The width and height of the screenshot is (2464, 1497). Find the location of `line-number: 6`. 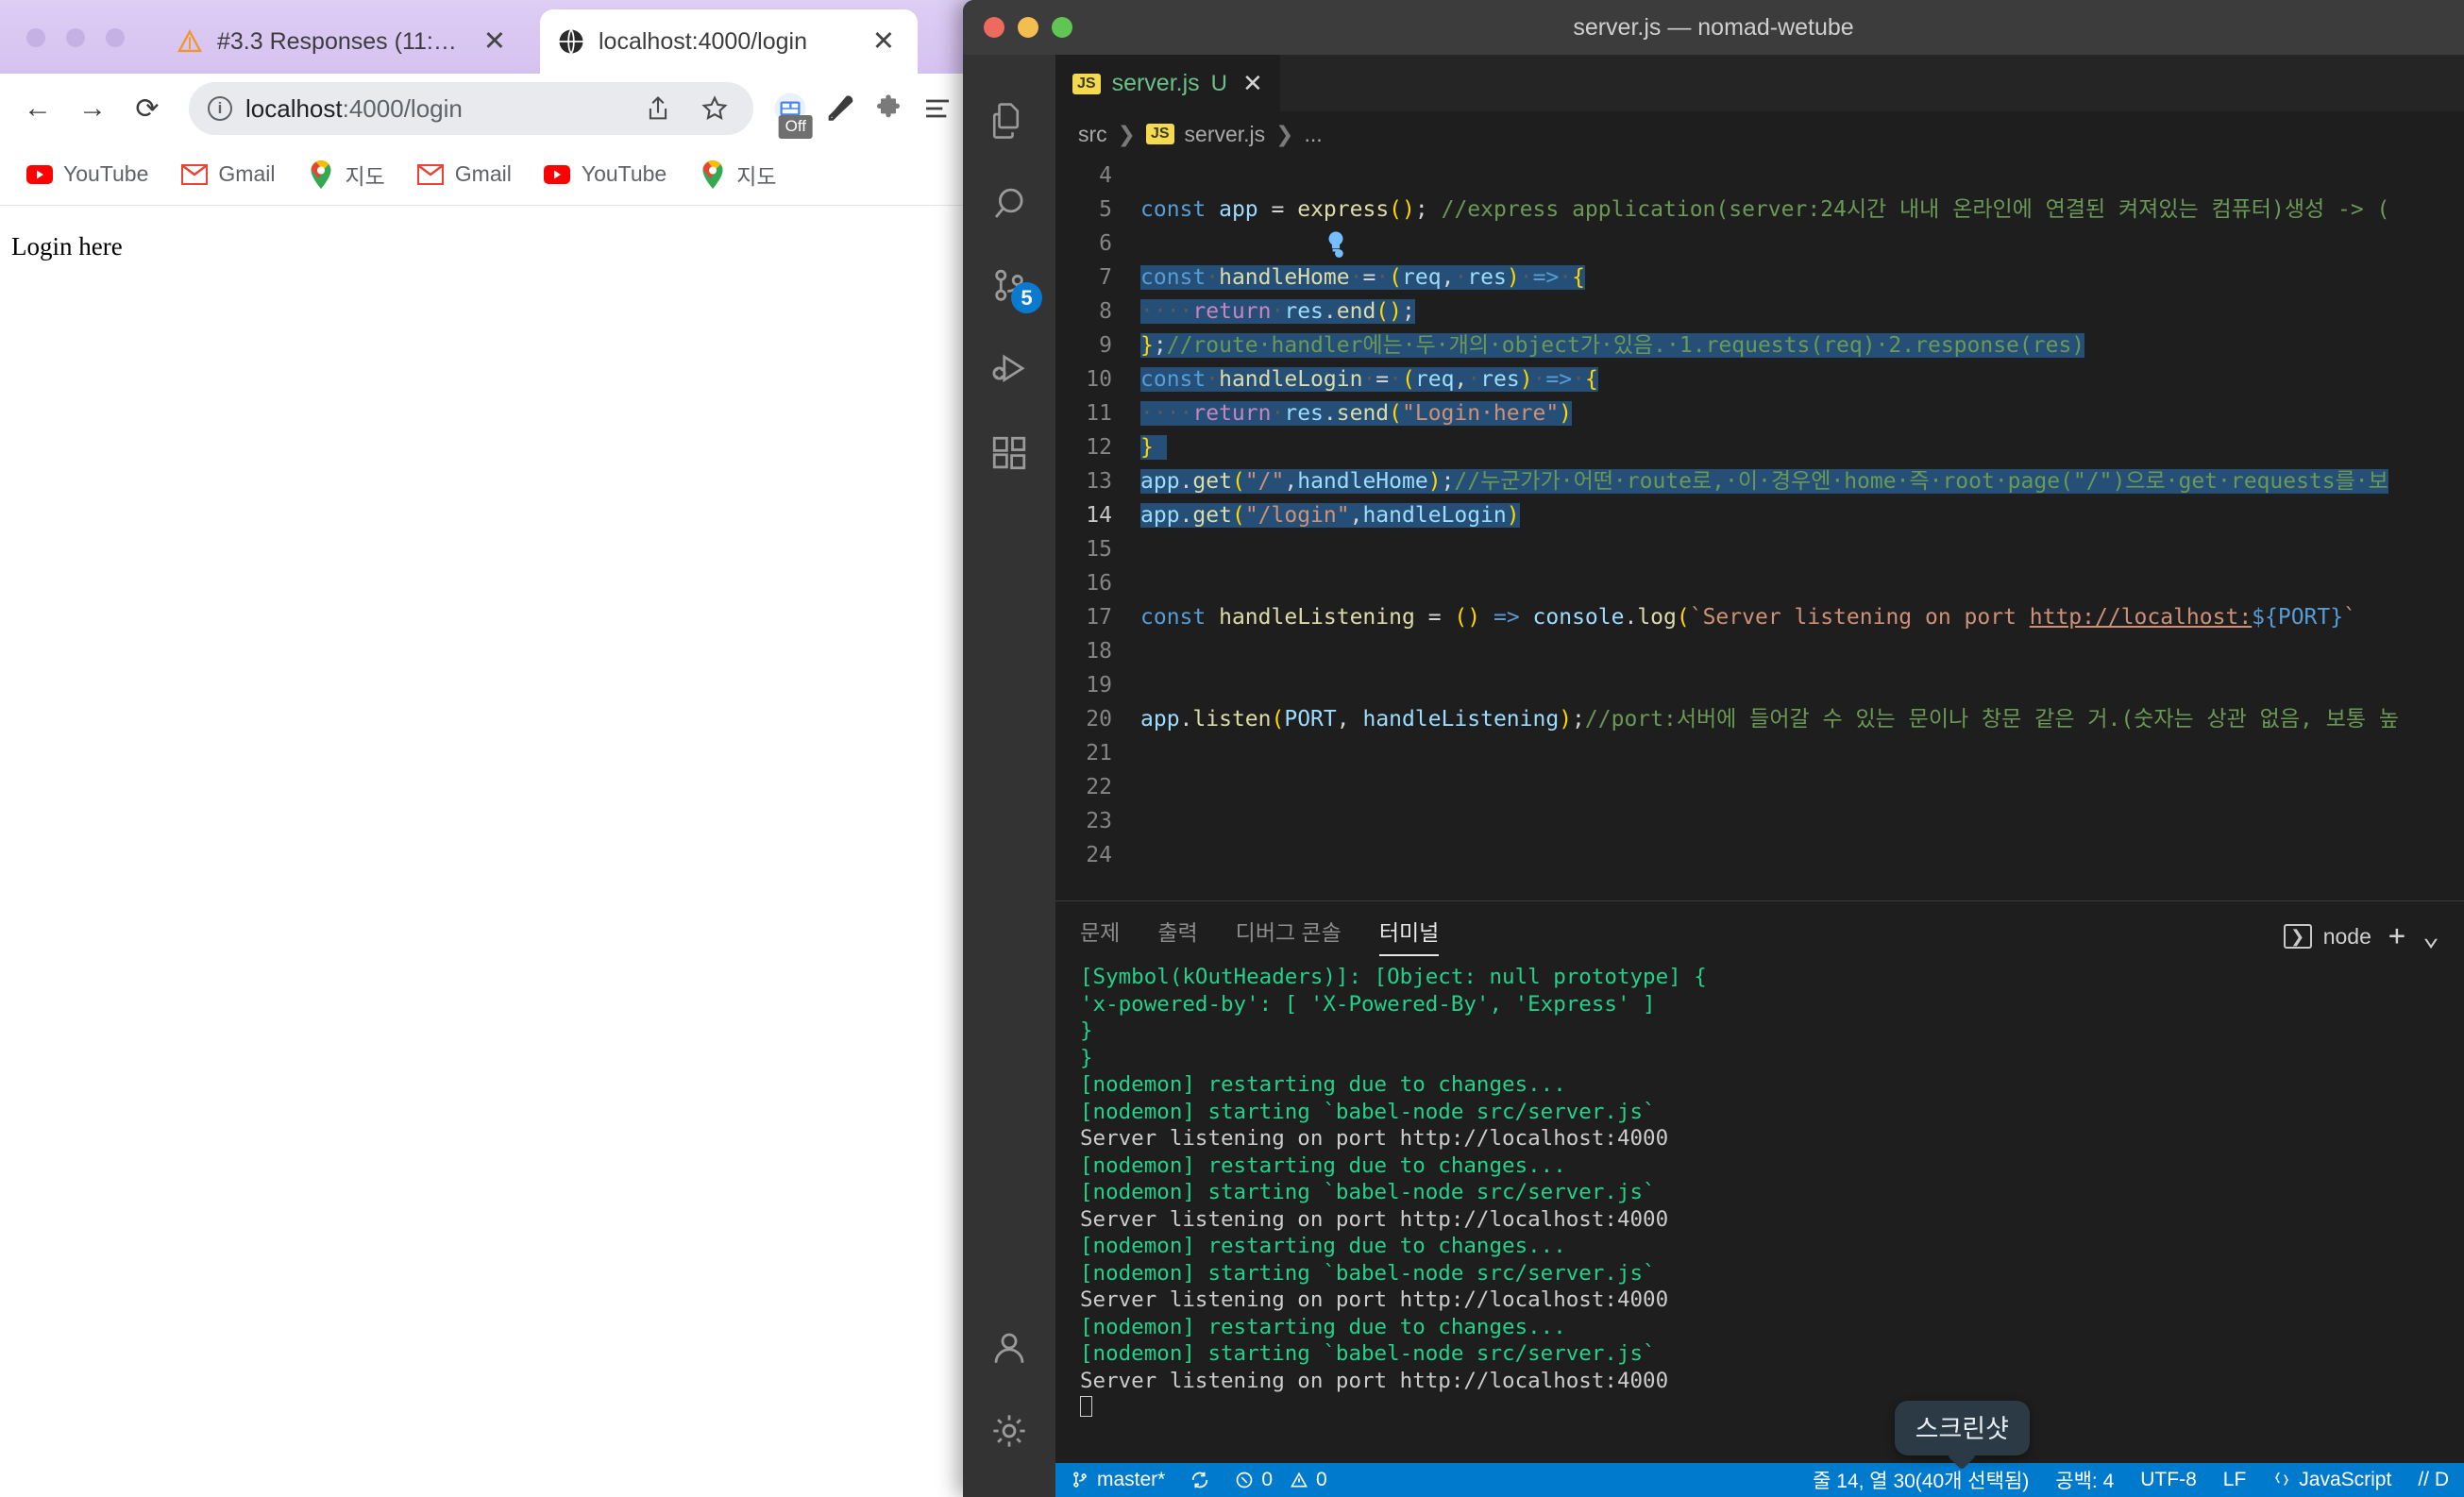

line-number: 6 is located at coordinates (1105, 243).